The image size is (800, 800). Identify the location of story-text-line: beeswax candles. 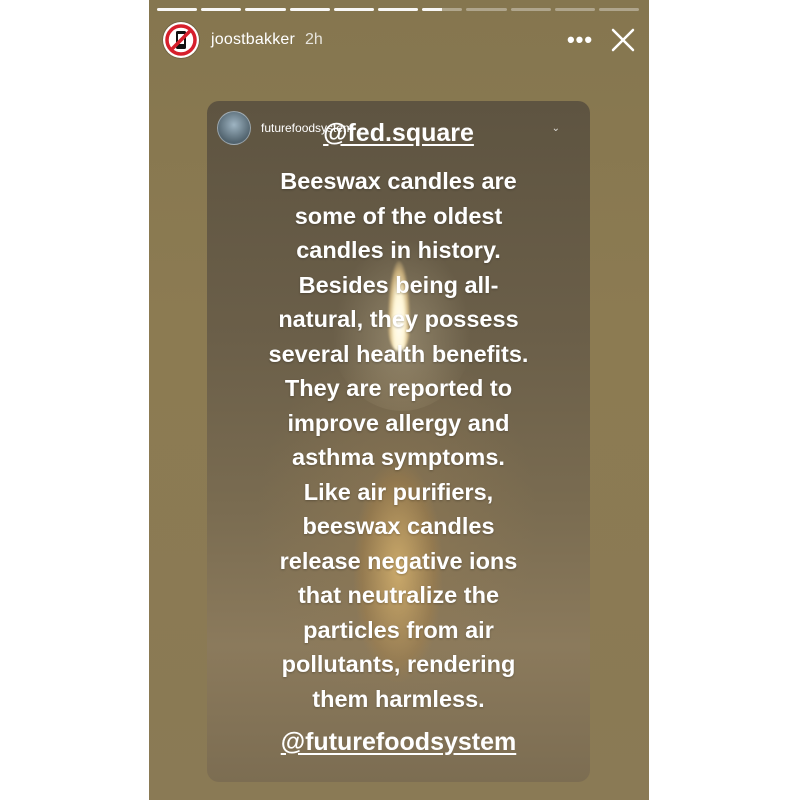
(398, 526).